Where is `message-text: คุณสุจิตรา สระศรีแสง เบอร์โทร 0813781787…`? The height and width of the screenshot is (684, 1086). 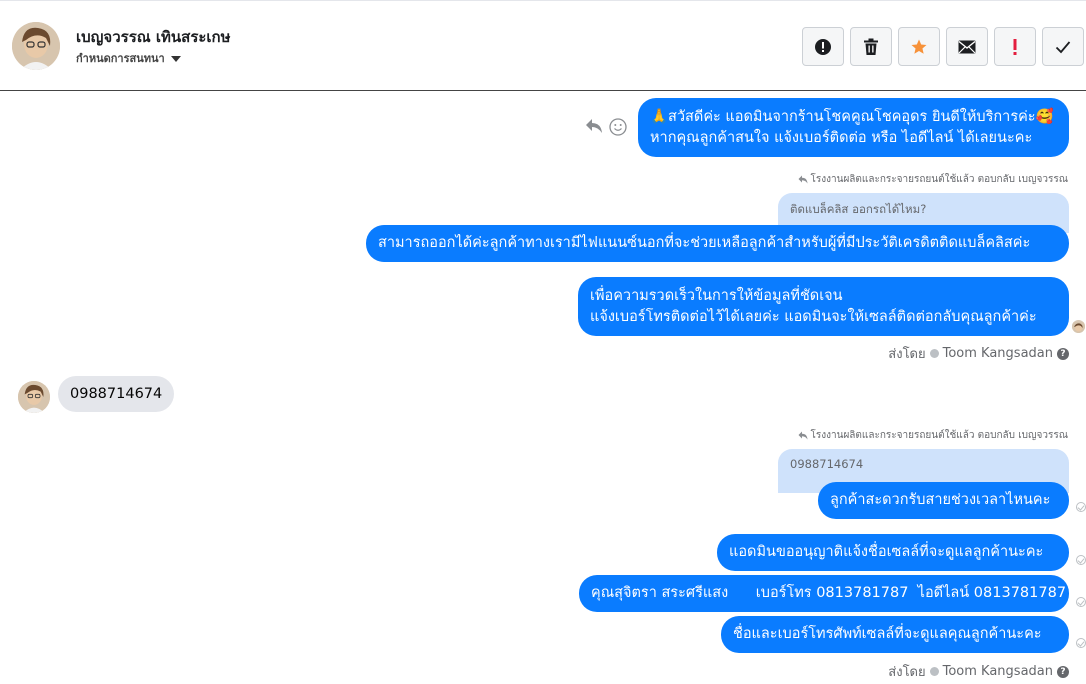 message-text: คุณสุจิตรา สระศรีแสง เบอร์โทร 0813781787… is located at coordinates (829, 593).